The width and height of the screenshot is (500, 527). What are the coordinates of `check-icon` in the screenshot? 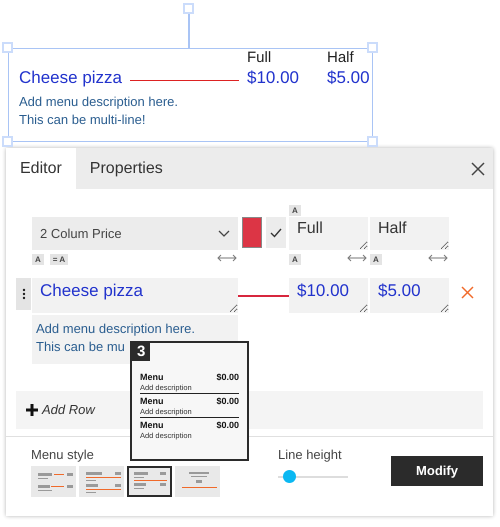 It's located at (276, 233).